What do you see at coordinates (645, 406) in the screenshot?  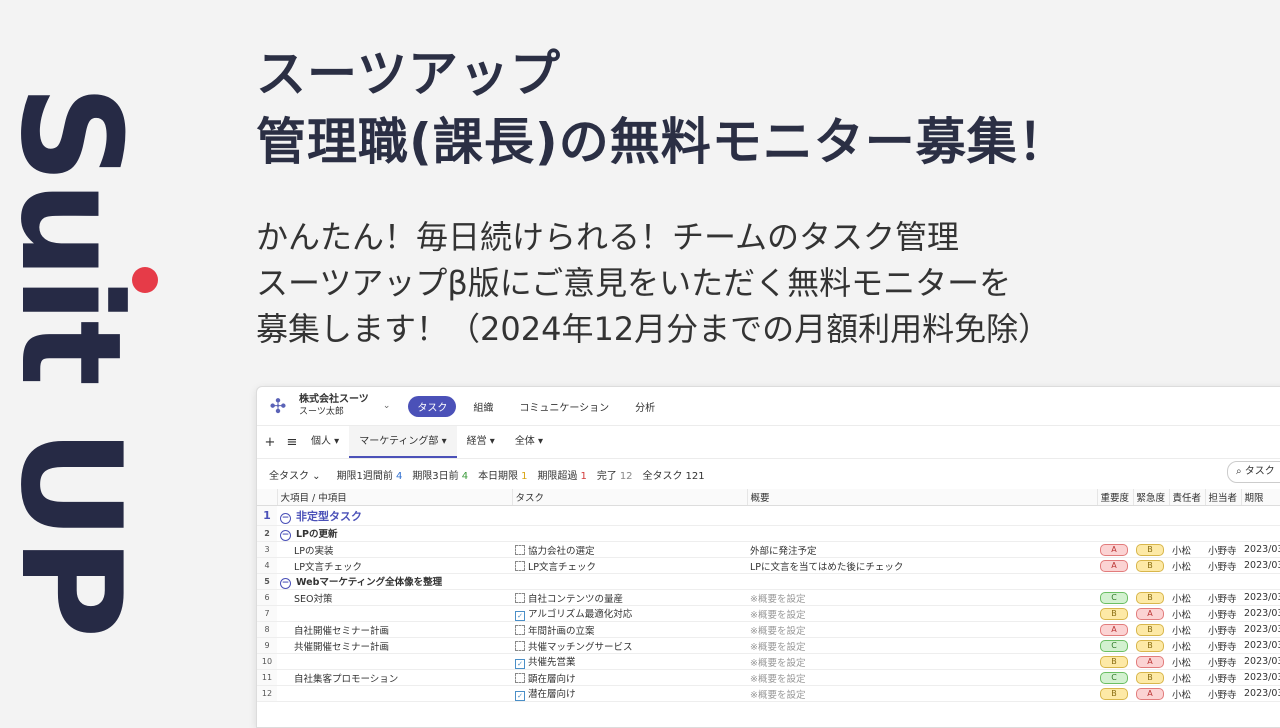 I see `tab-analytics: 分析` at bounding box center [645, 406].